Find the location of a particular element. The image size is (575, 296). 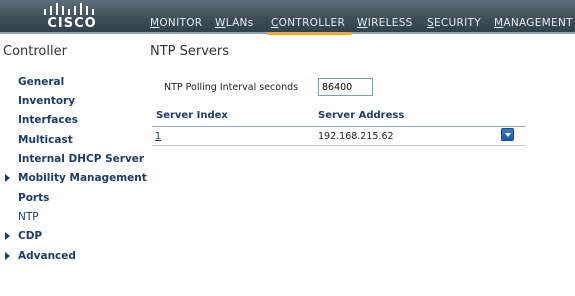

sidebar-item-mobility-management: Mobility Management is located at coordinates (73, 179).